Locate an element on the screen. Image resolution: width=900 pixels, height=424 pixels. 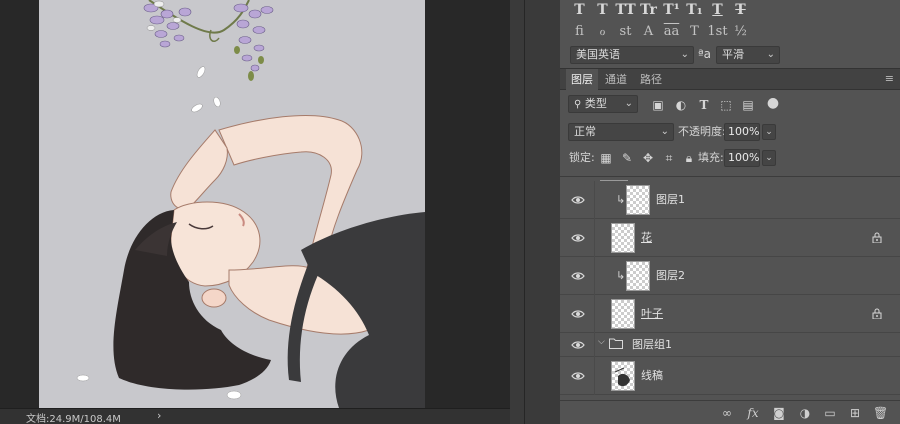
fx-icon: fx is located at coordinates (753, 413).